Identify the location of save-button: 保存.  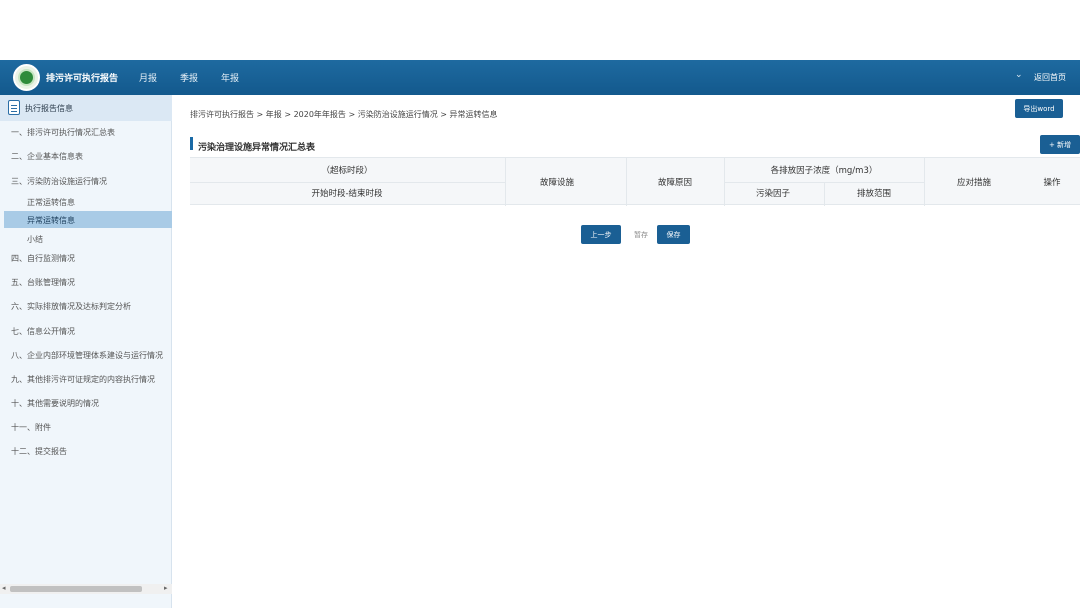
(673, 234).